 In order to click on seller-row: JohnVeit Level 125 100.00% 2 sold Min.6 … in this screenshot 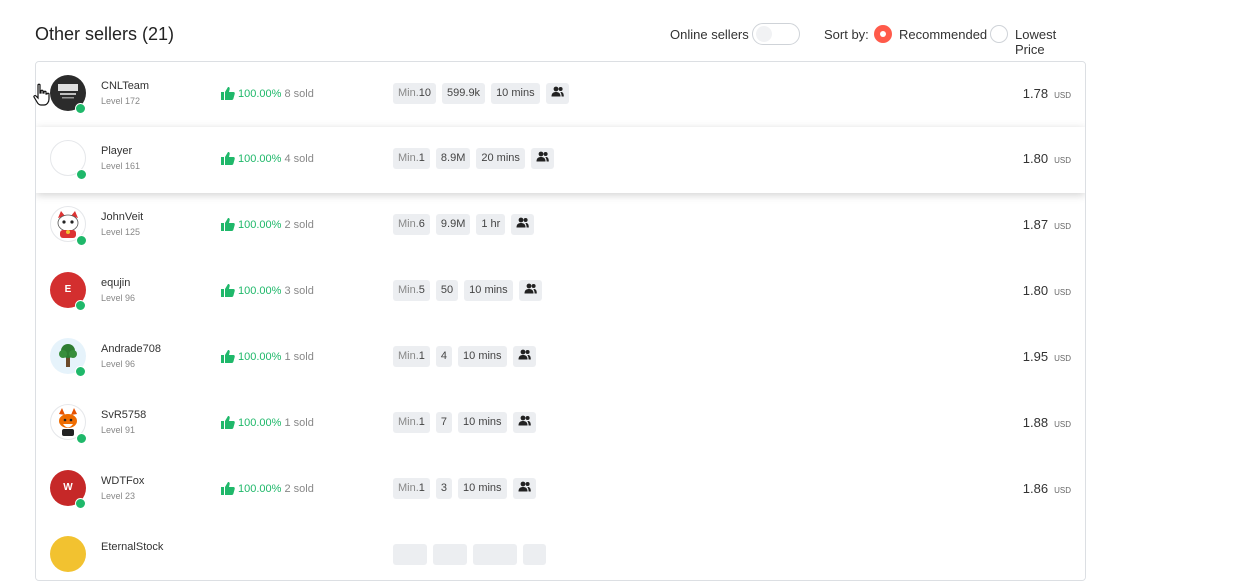, I will do `click(560, 226)`.